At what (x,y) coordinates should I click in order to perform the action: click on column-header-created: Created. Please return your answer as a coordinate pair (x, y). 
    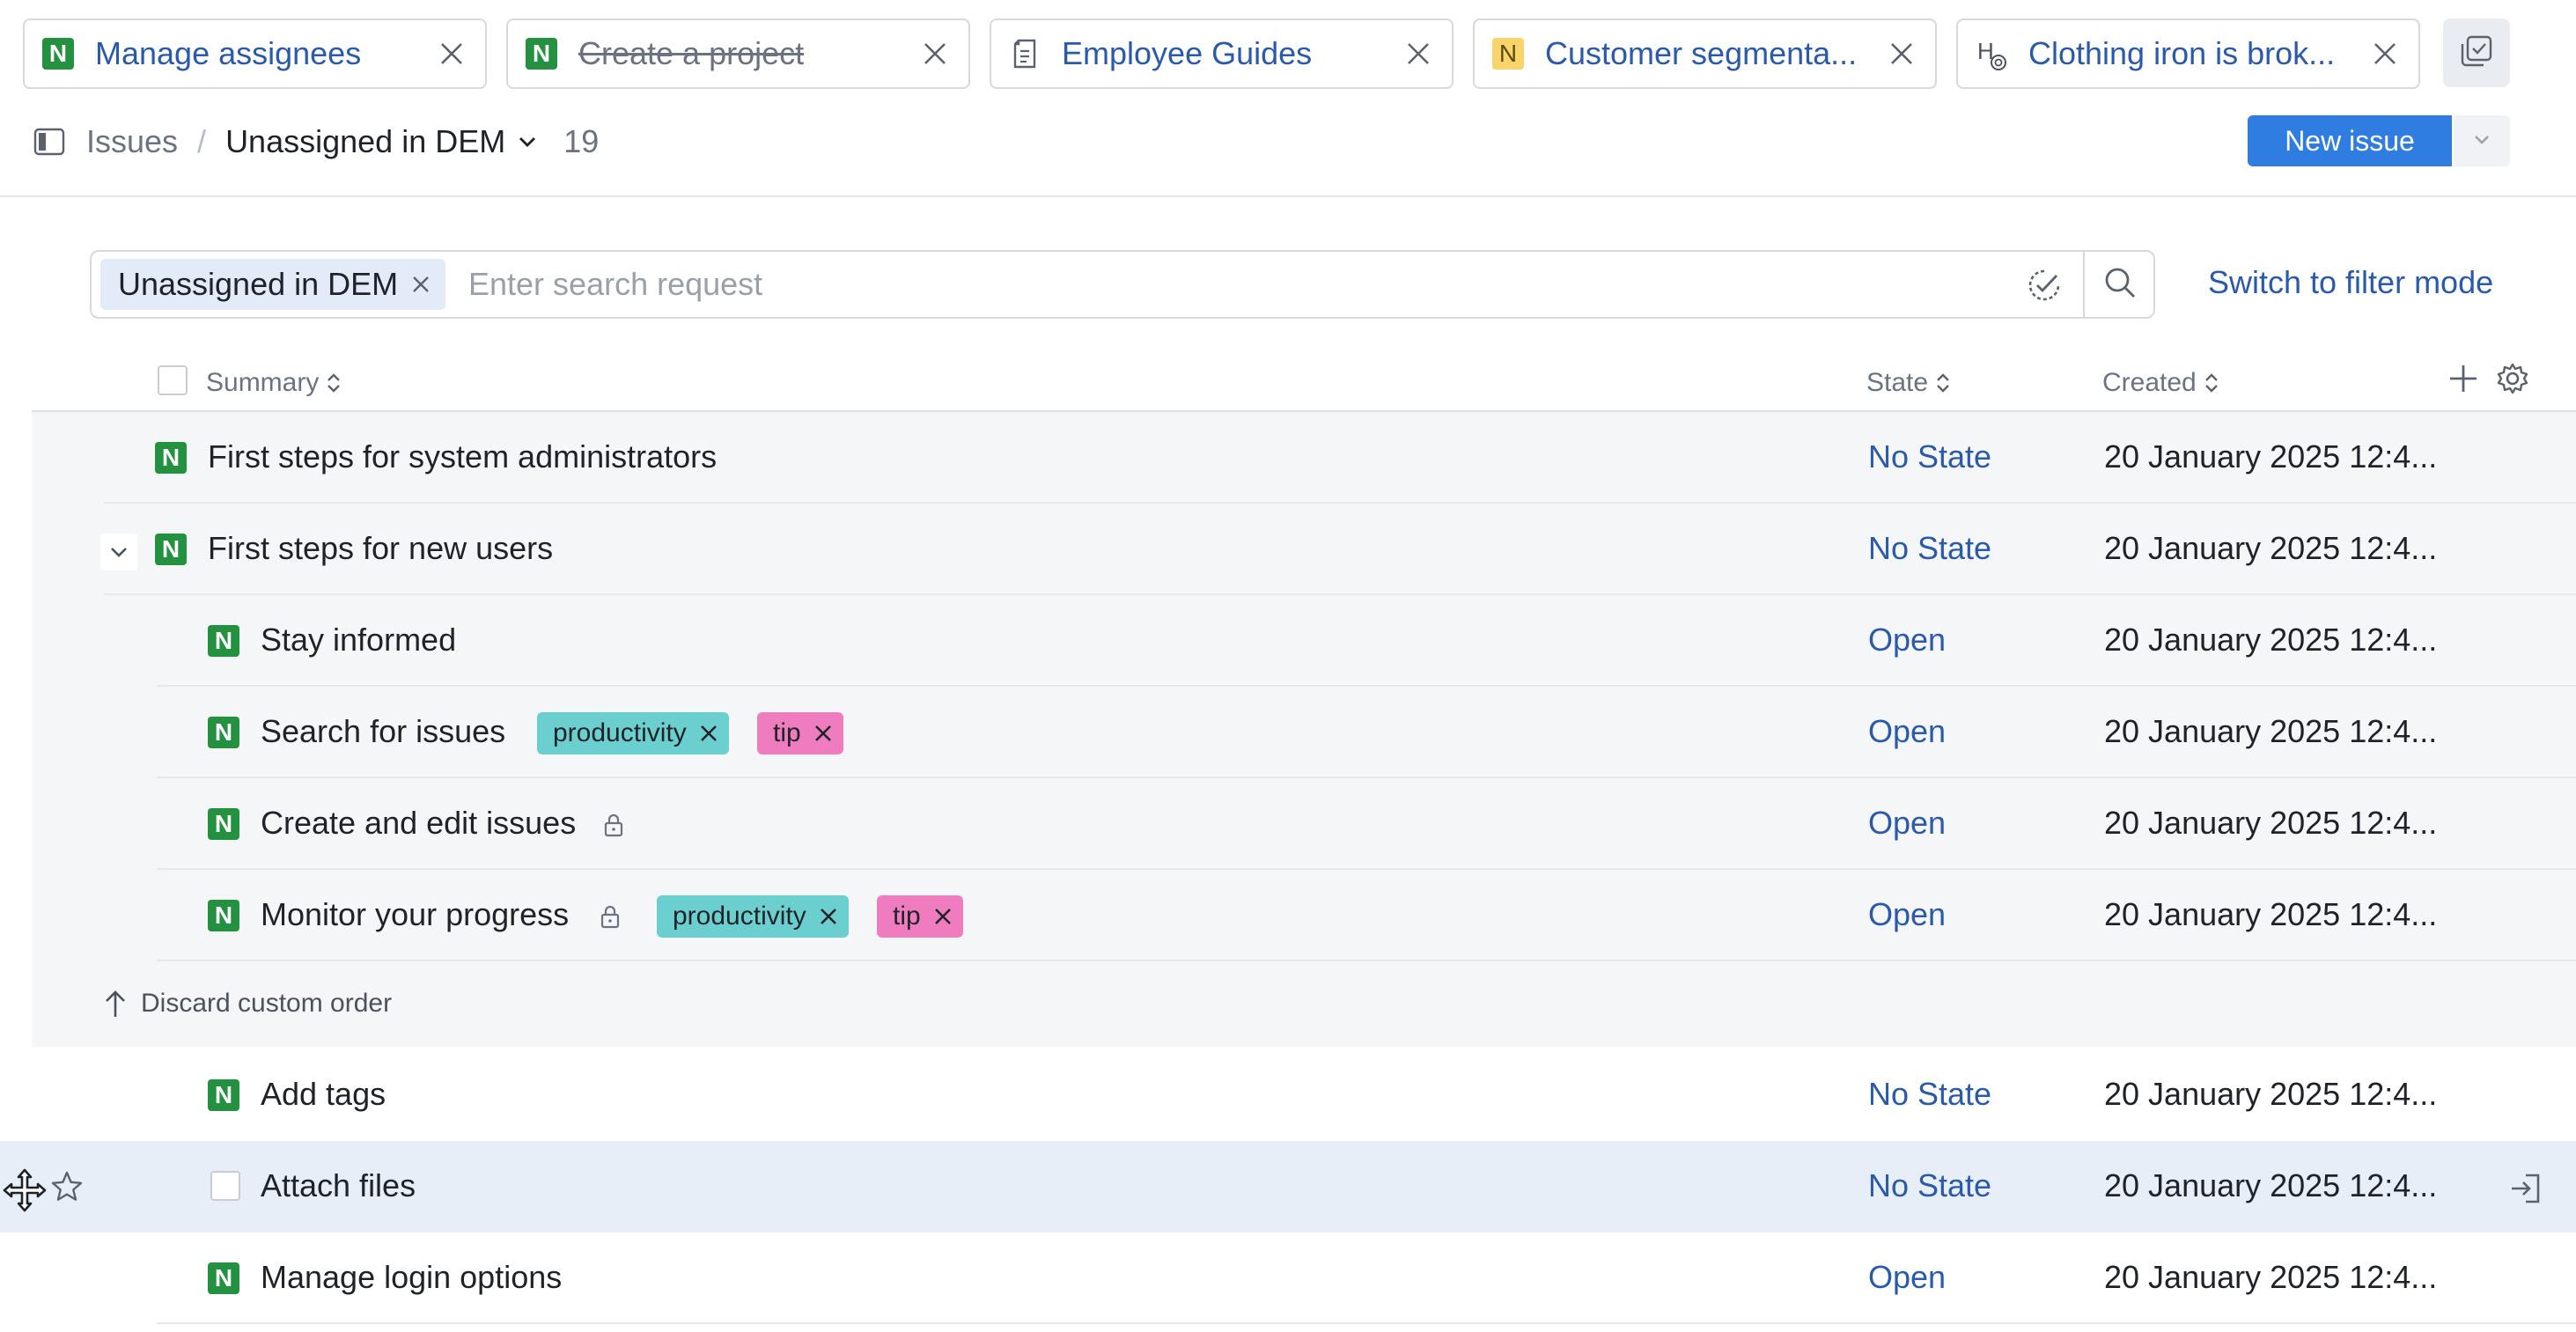
    Looking at the image, I should click on (2163, 383).